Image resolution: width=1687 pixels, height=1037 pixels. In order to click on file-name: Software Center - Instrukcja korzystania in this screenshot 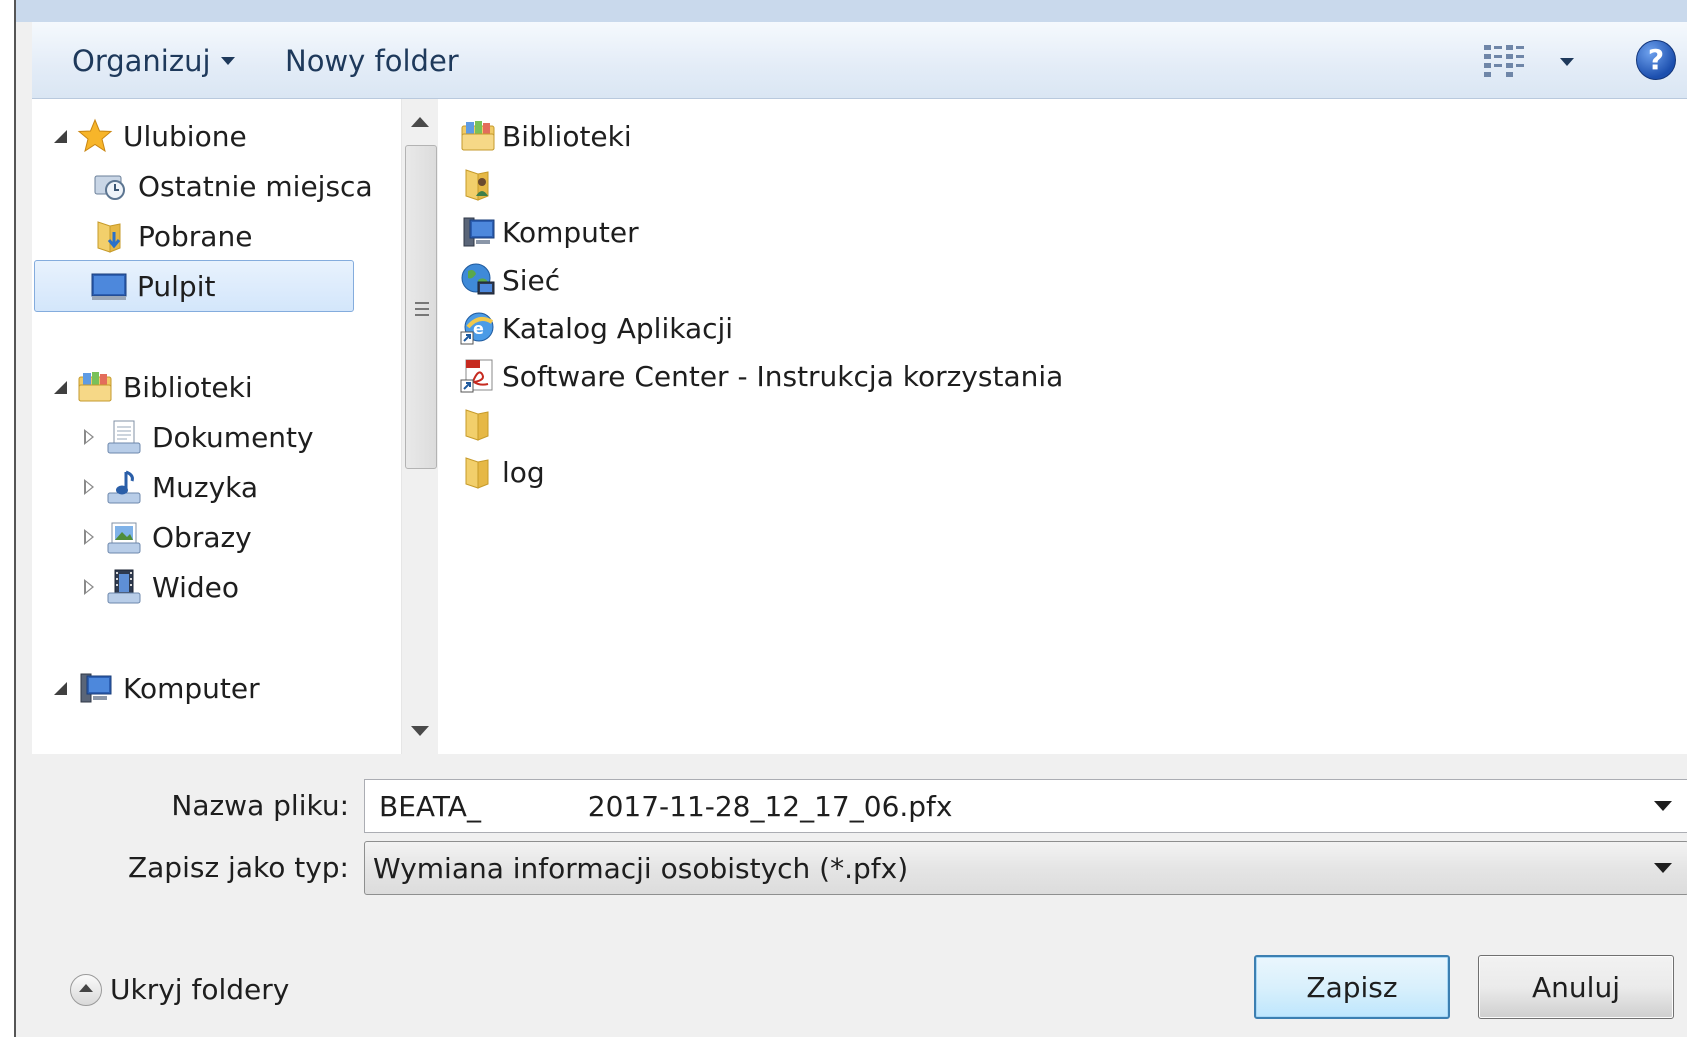, I will do `click(783, 376)`.